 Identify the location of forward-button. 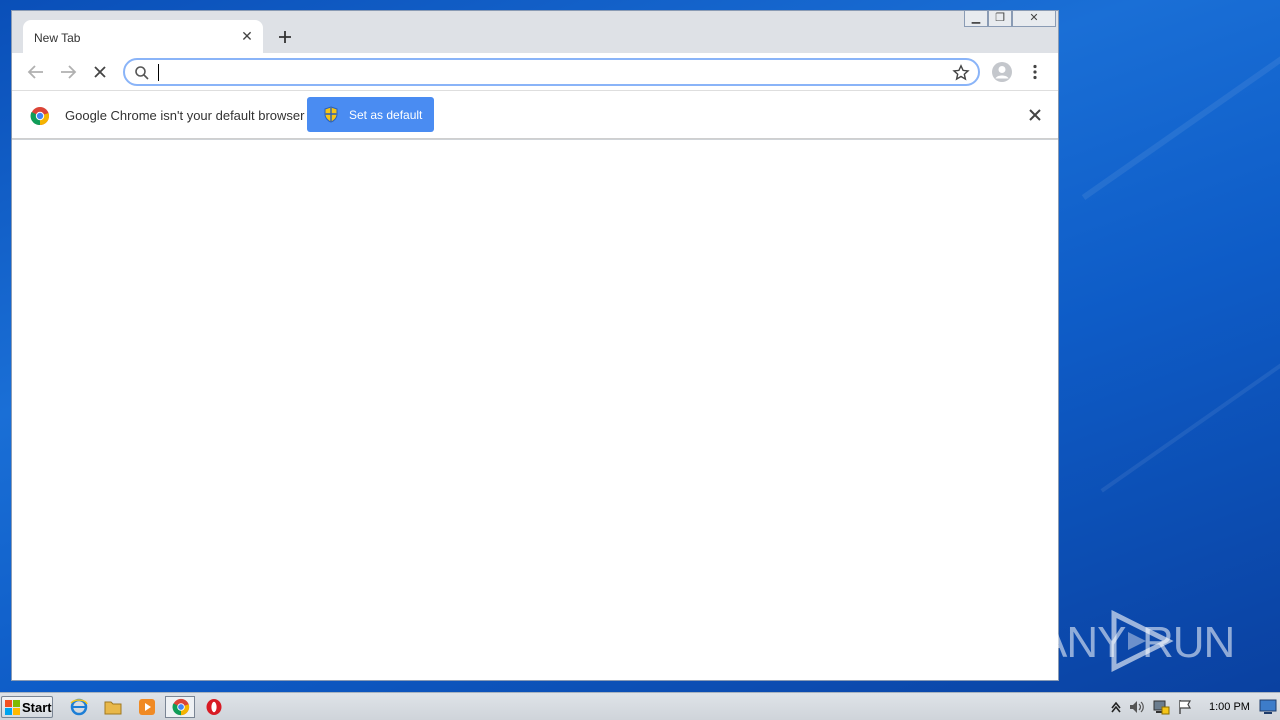
(68, 72).